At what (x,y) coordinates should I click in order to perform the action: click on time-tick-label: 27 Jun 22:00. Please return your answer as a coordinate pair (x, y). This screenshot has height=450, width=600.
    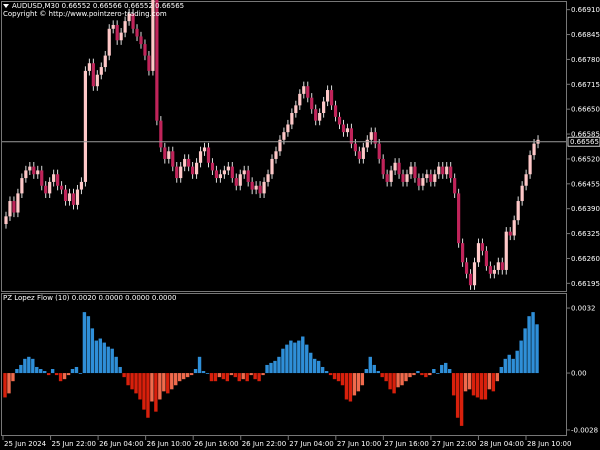
    Looking at the image, I should click on (454, 444).